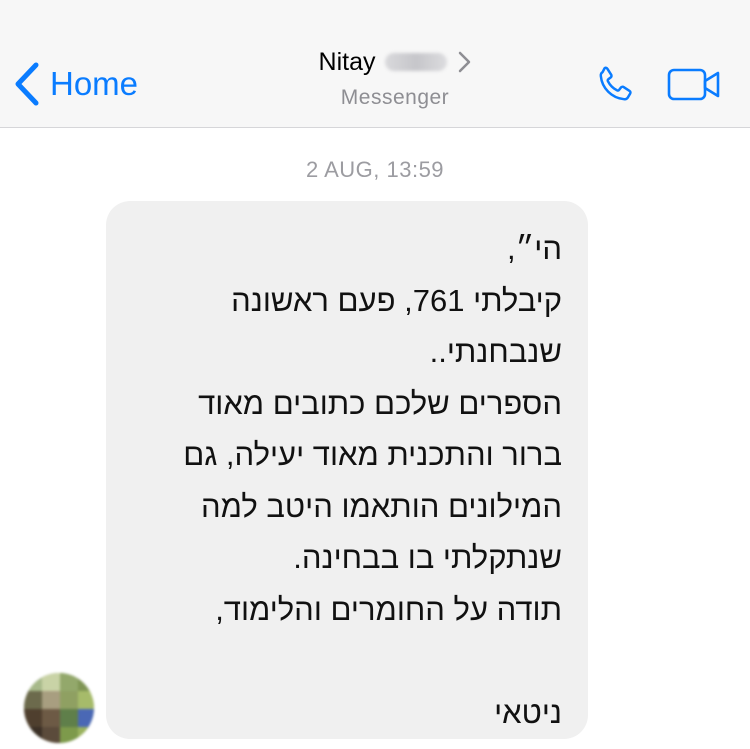  What do you see at coordinates (495, 351) in the screenshot?
I see `message-line: שנבחנתי..` at bounding box center [495, 351].